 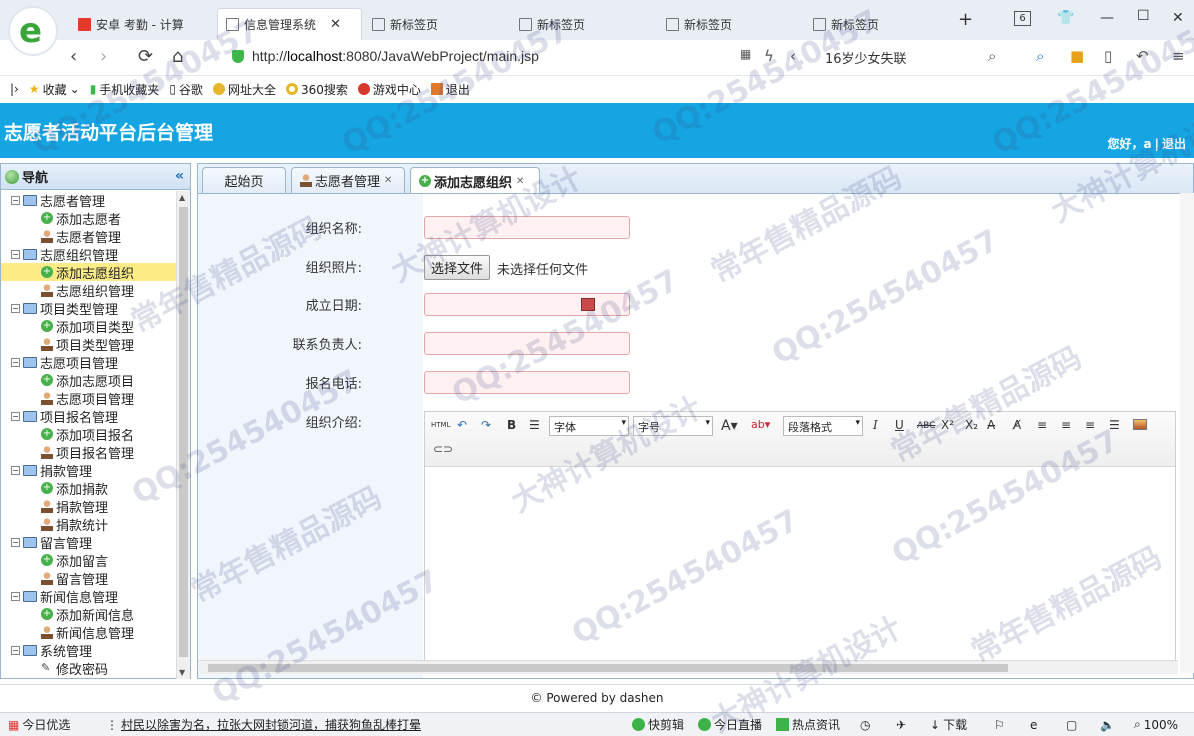 I want to click on bookmark-mobile: ▮ 手机收藏夹, so click(x=125, y=89).